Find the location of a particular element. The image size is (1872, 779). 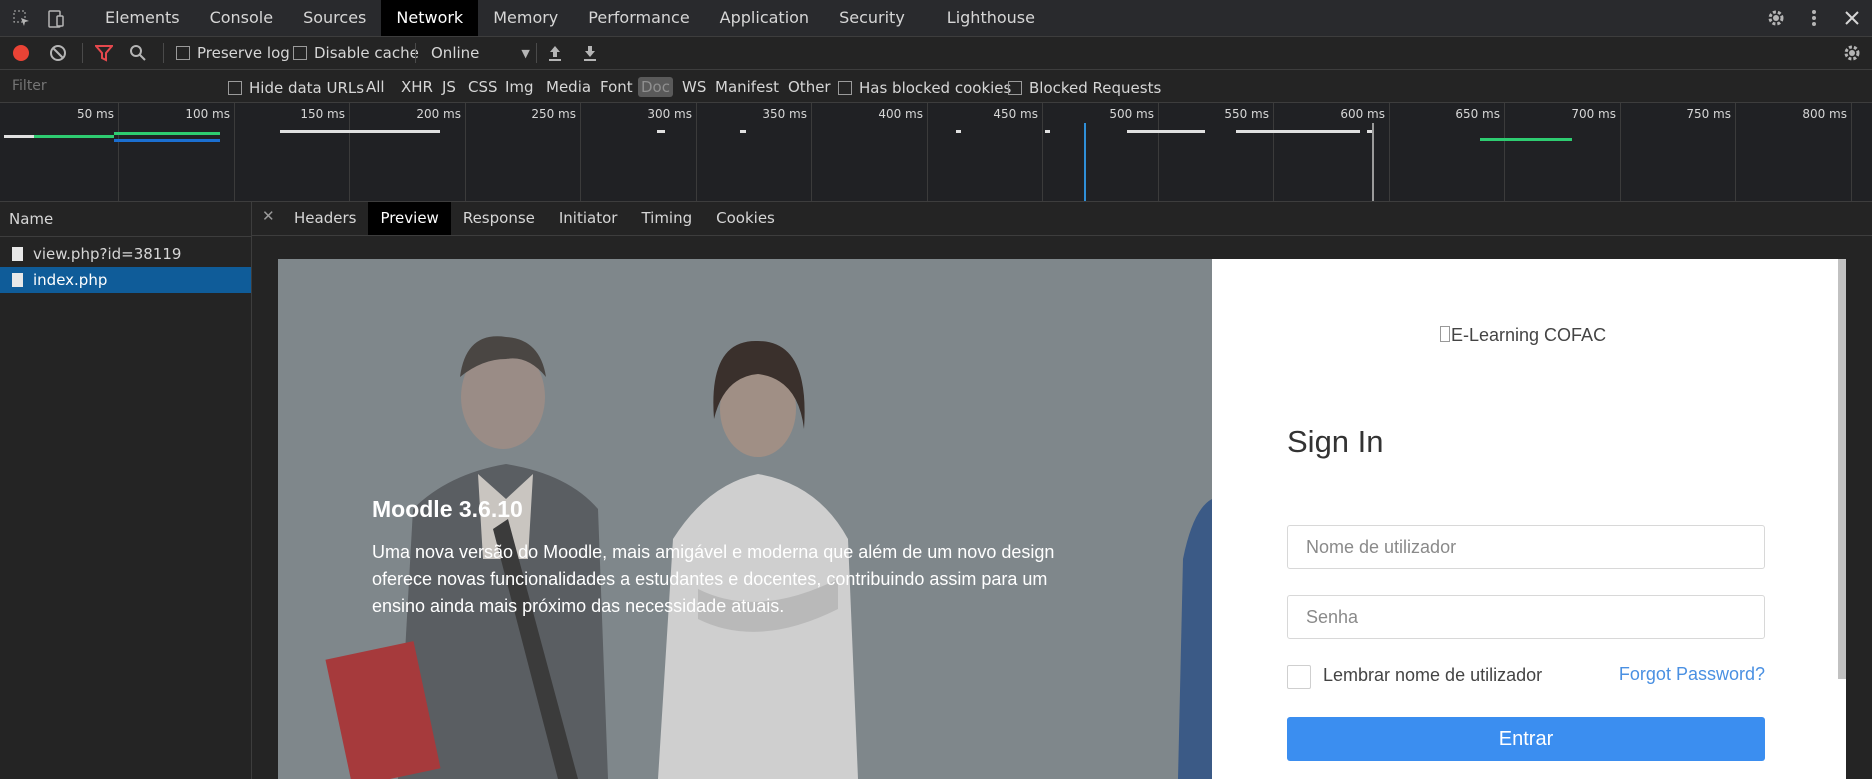

filter-input is located at coordinates (114, 86).